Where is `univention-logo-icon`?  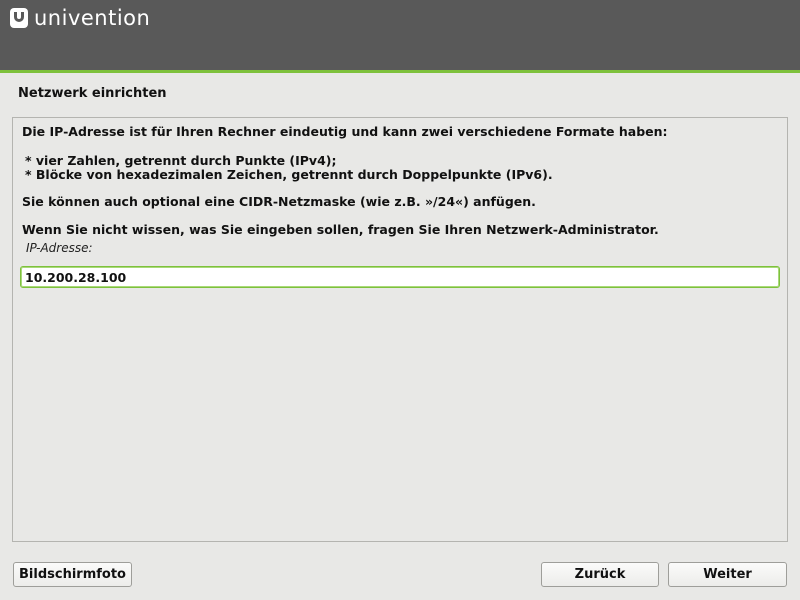
univention-logo-icon is located at coordinates (19, 18).